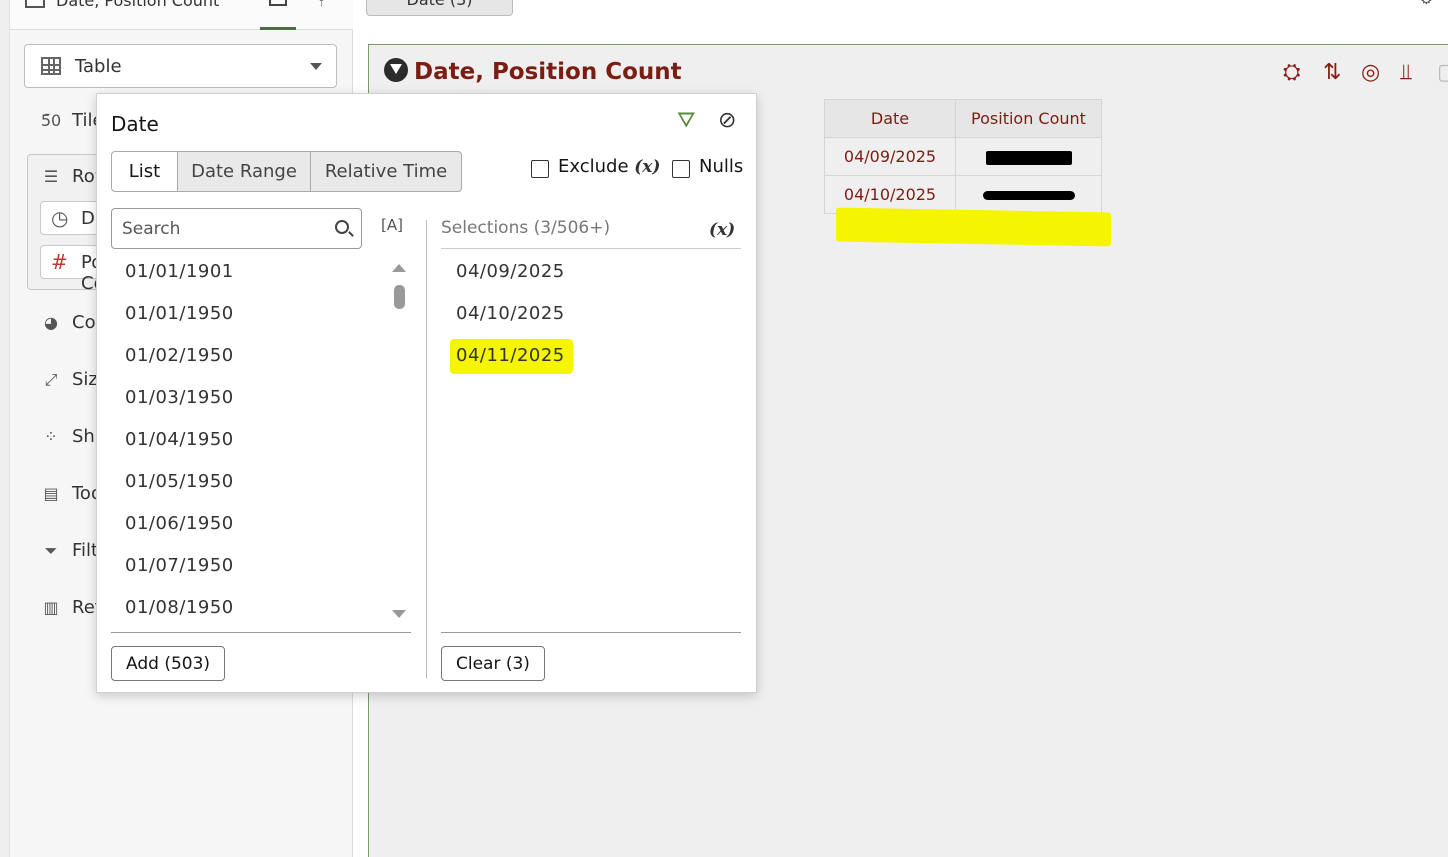 Image resolution: width=1448 pixels, height=857 pixels. I want to click on remove-filter-icon: ⊘, so click(727, 120).